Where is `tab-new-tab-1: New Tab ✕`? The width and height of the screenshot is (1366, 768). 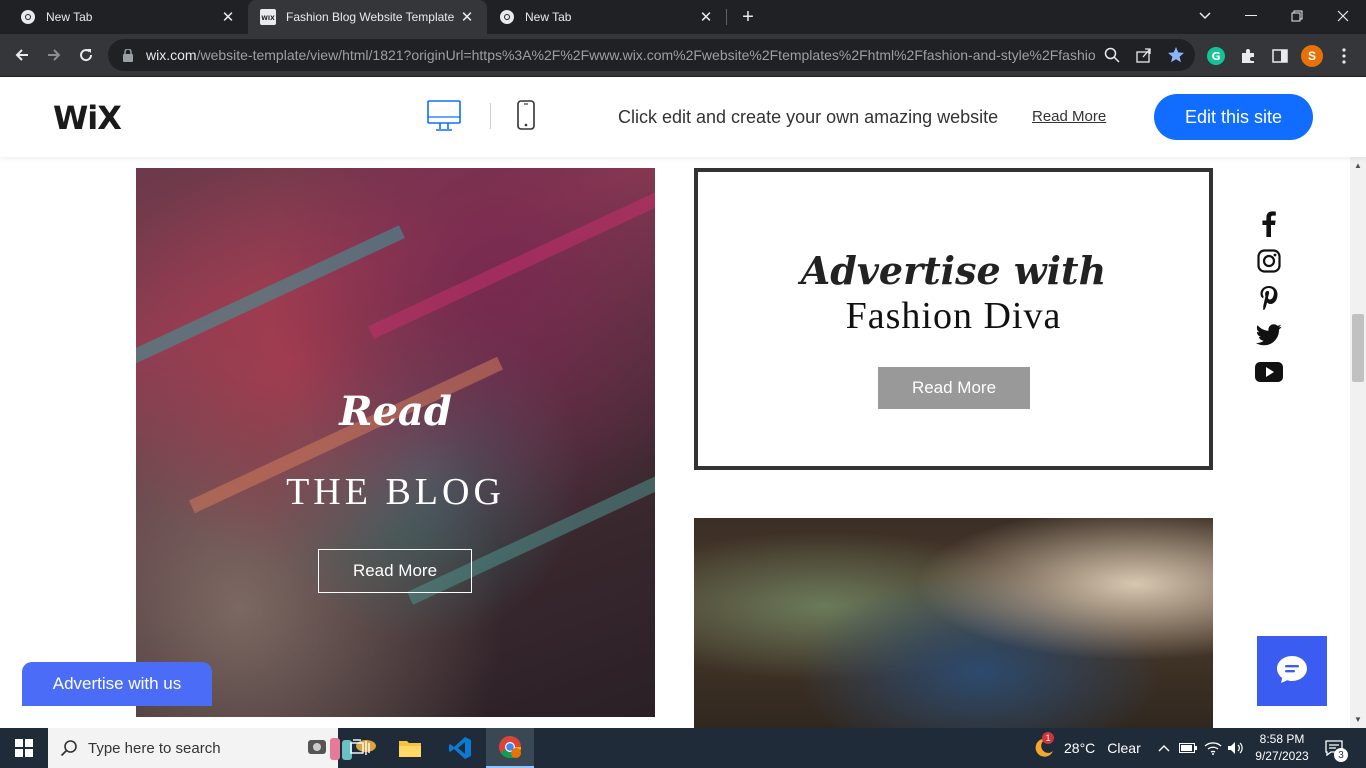
tab-new-tab-1: New Tab ✕ is located at coordinates (124, 17).